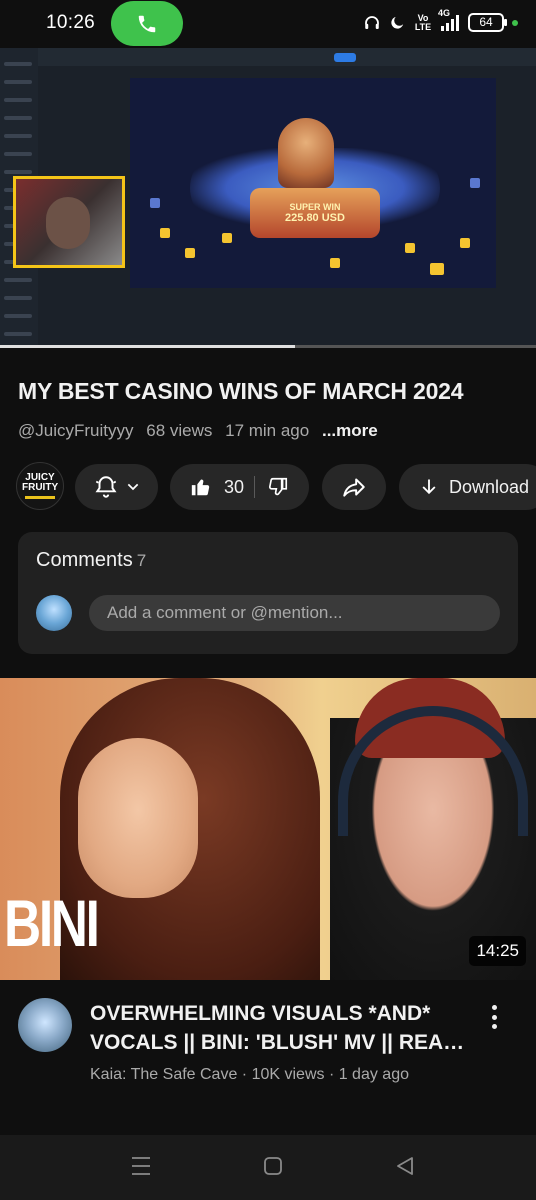  I want to click on thumbs-up-icon, so click(200, 487).